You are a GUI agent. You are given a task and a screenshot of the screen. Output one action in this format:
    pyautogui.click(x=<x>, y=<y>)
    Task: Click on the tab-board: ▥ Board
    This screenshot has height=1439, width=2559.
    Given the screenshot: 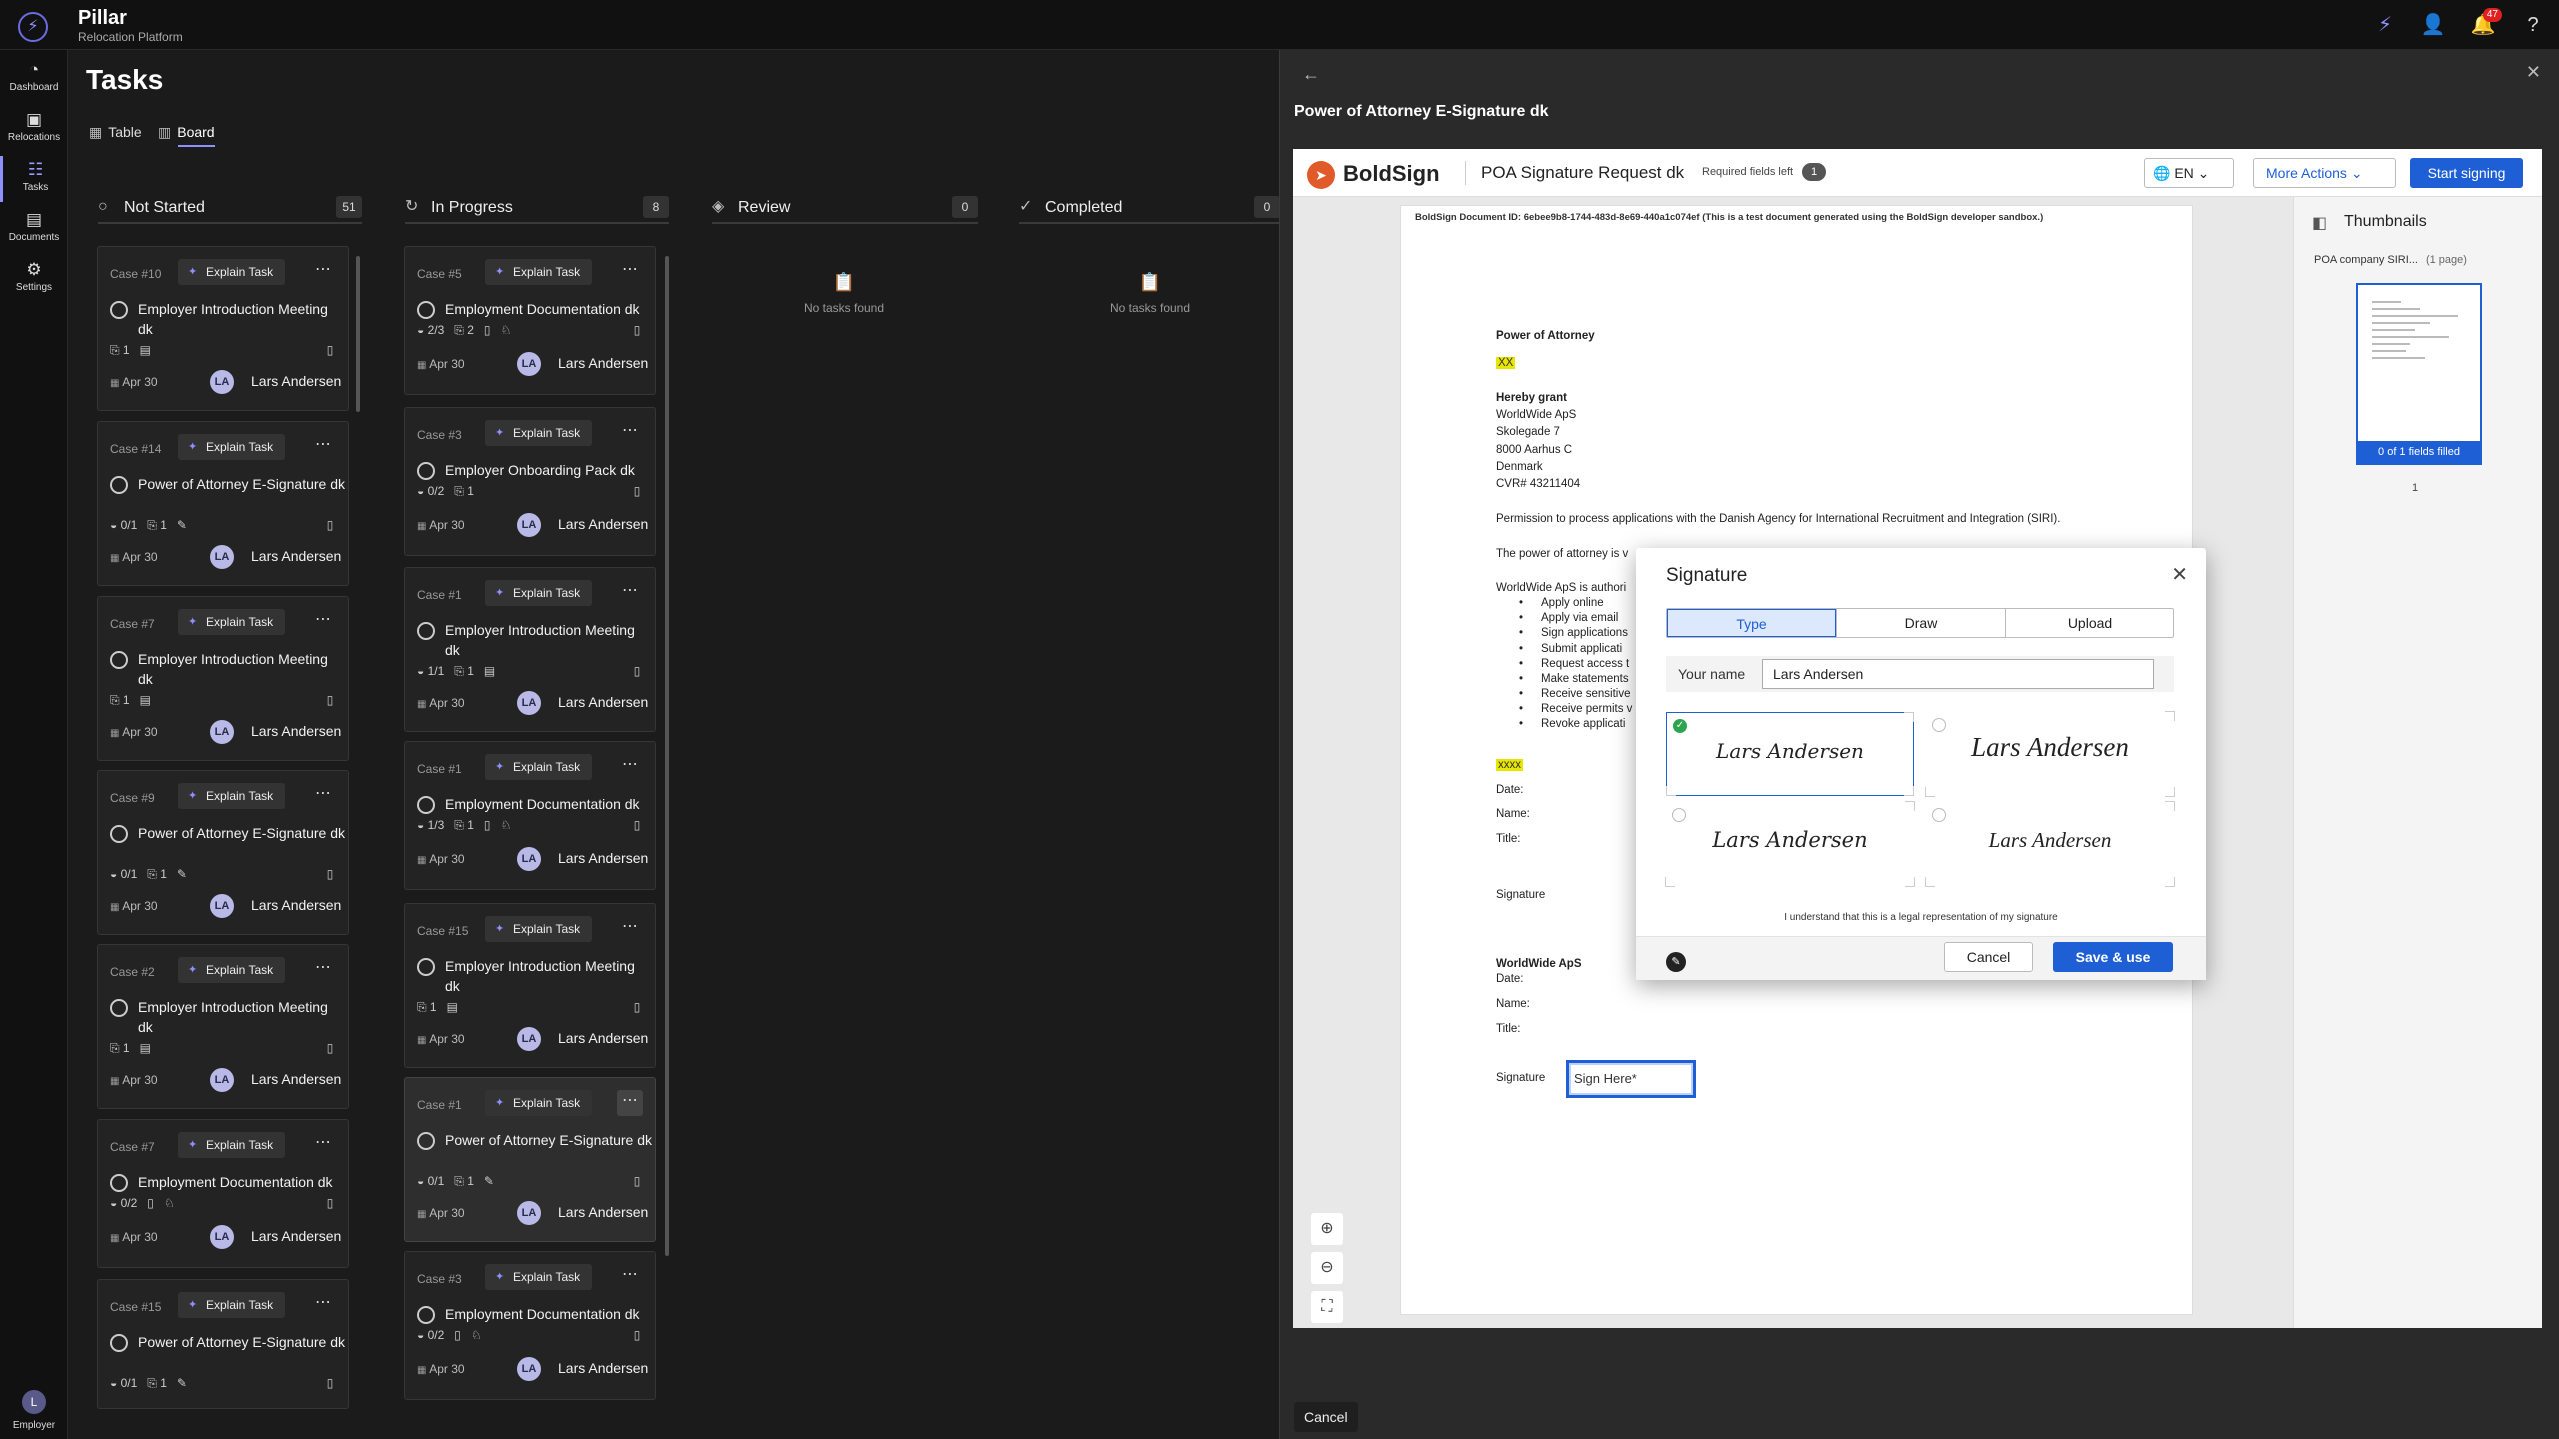 What is the action you would take?
    pyautogui.click(x=186, y=135)
    